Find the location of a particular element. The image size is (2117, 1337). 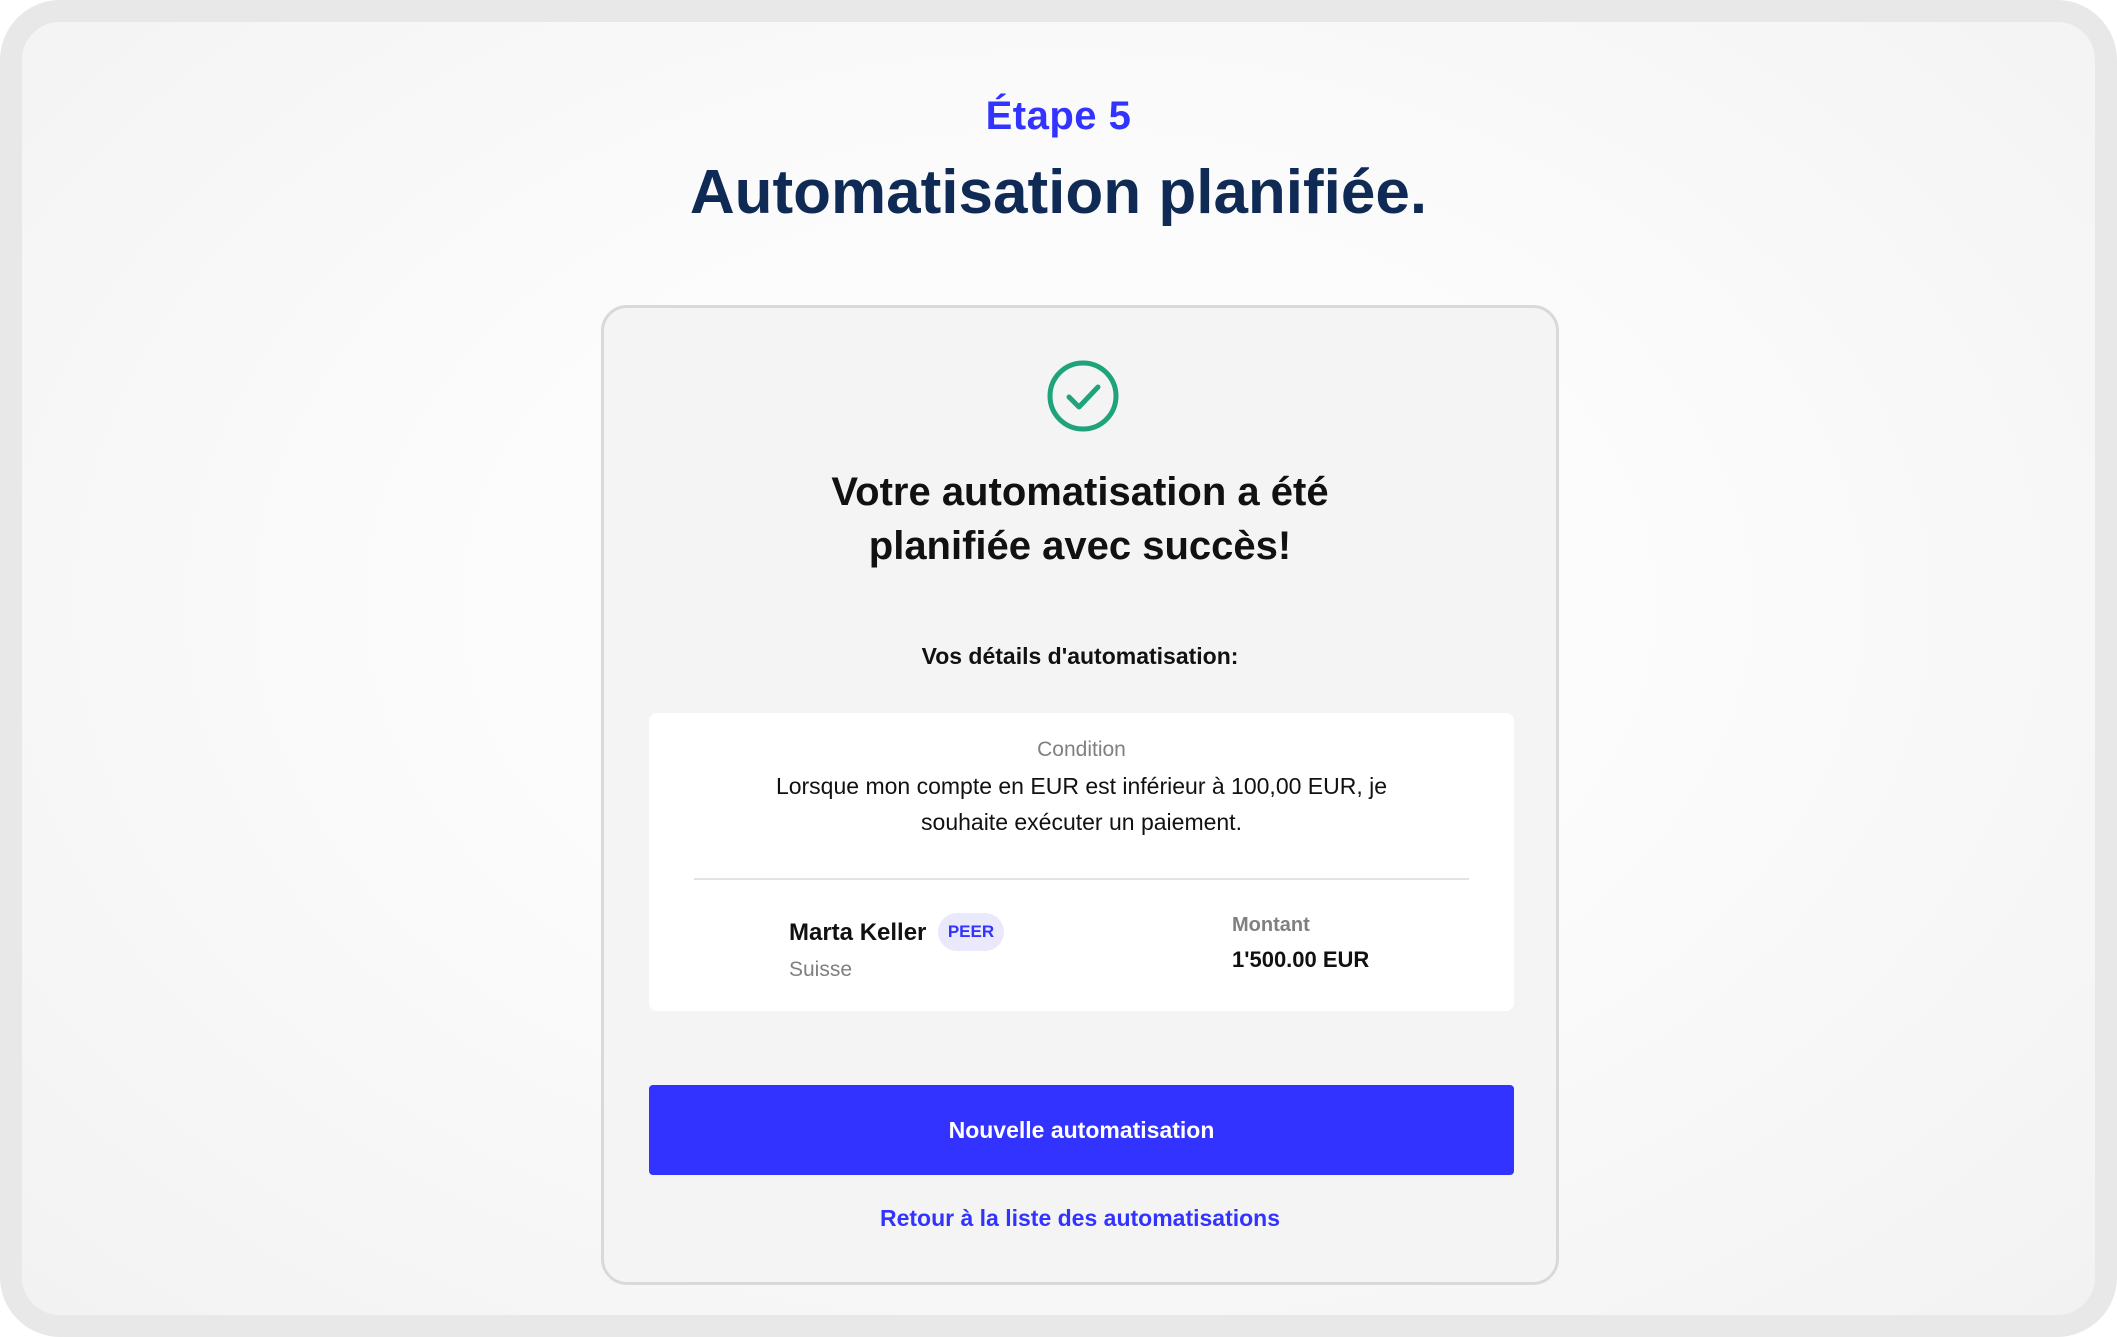

step-label: Étape 5 is located at coordinates (1058, 116).